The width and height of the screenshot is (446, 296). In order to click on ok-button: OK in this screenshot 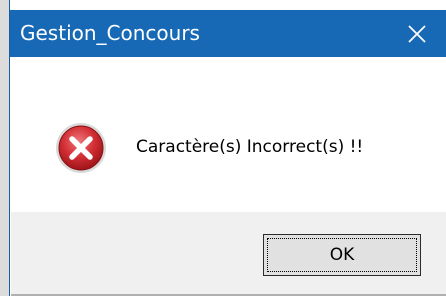, I will do `click(342, 255)`.